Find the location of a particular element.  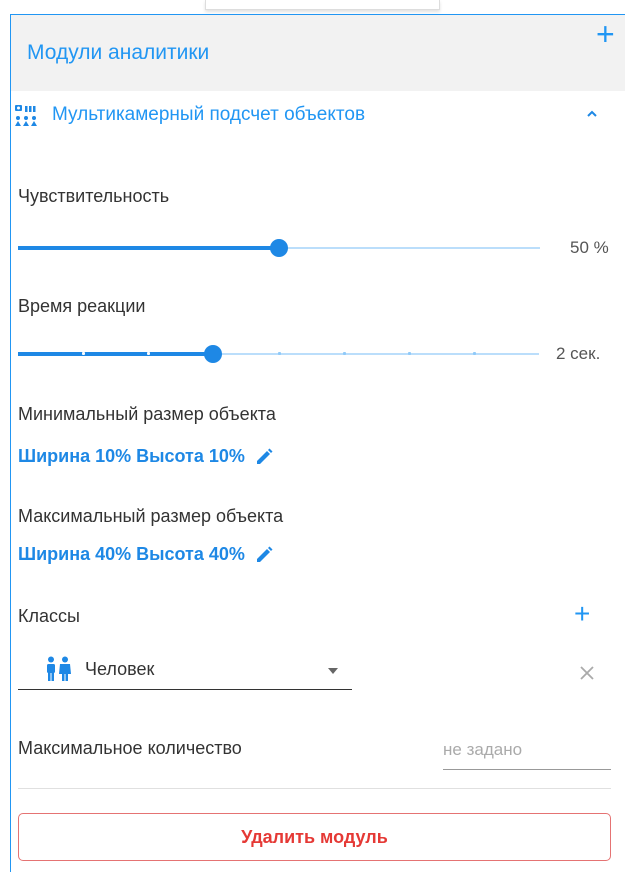

max-count-label: Максимальное количество is located at coordinates (130, 748).